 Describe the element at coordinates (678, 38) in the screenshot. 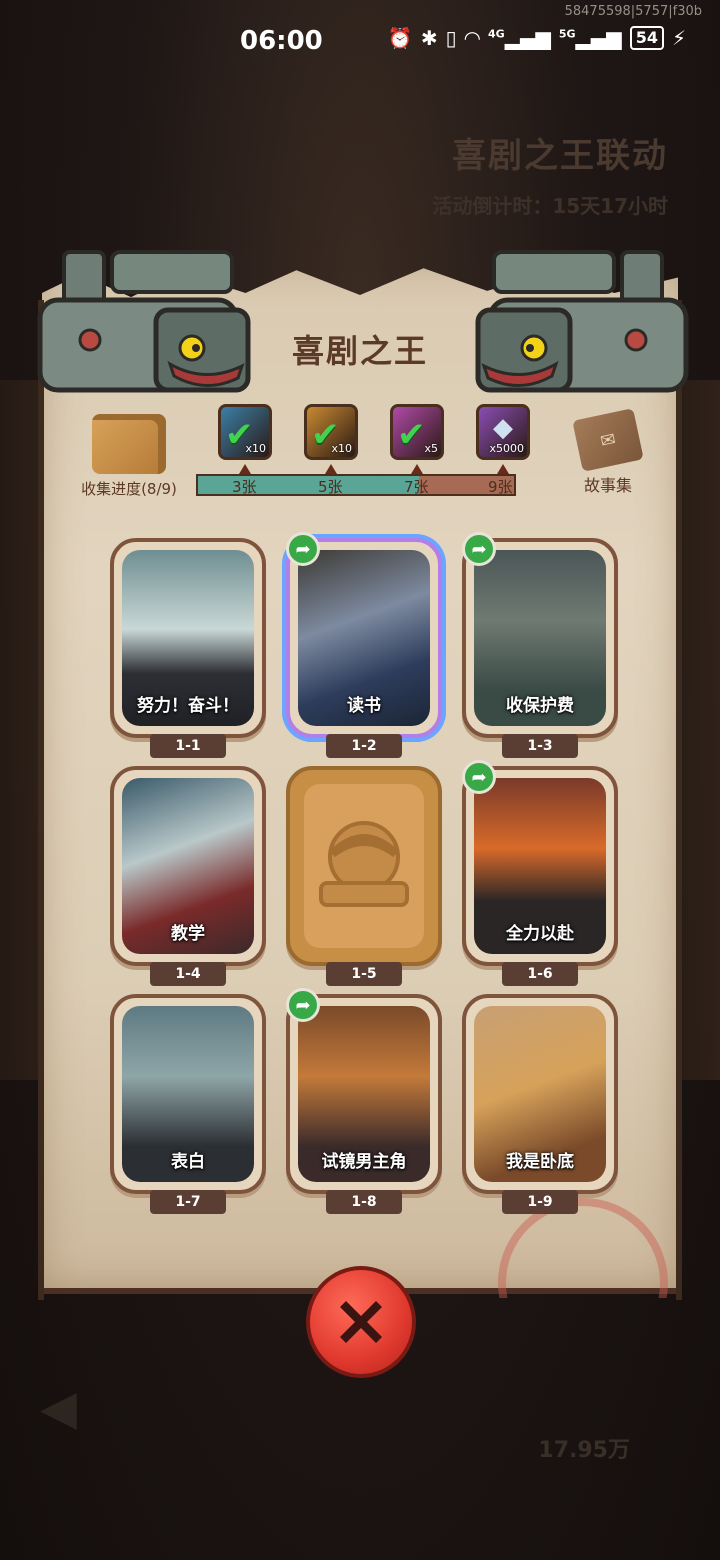

I see `charging-icon: ⚡` at that location.